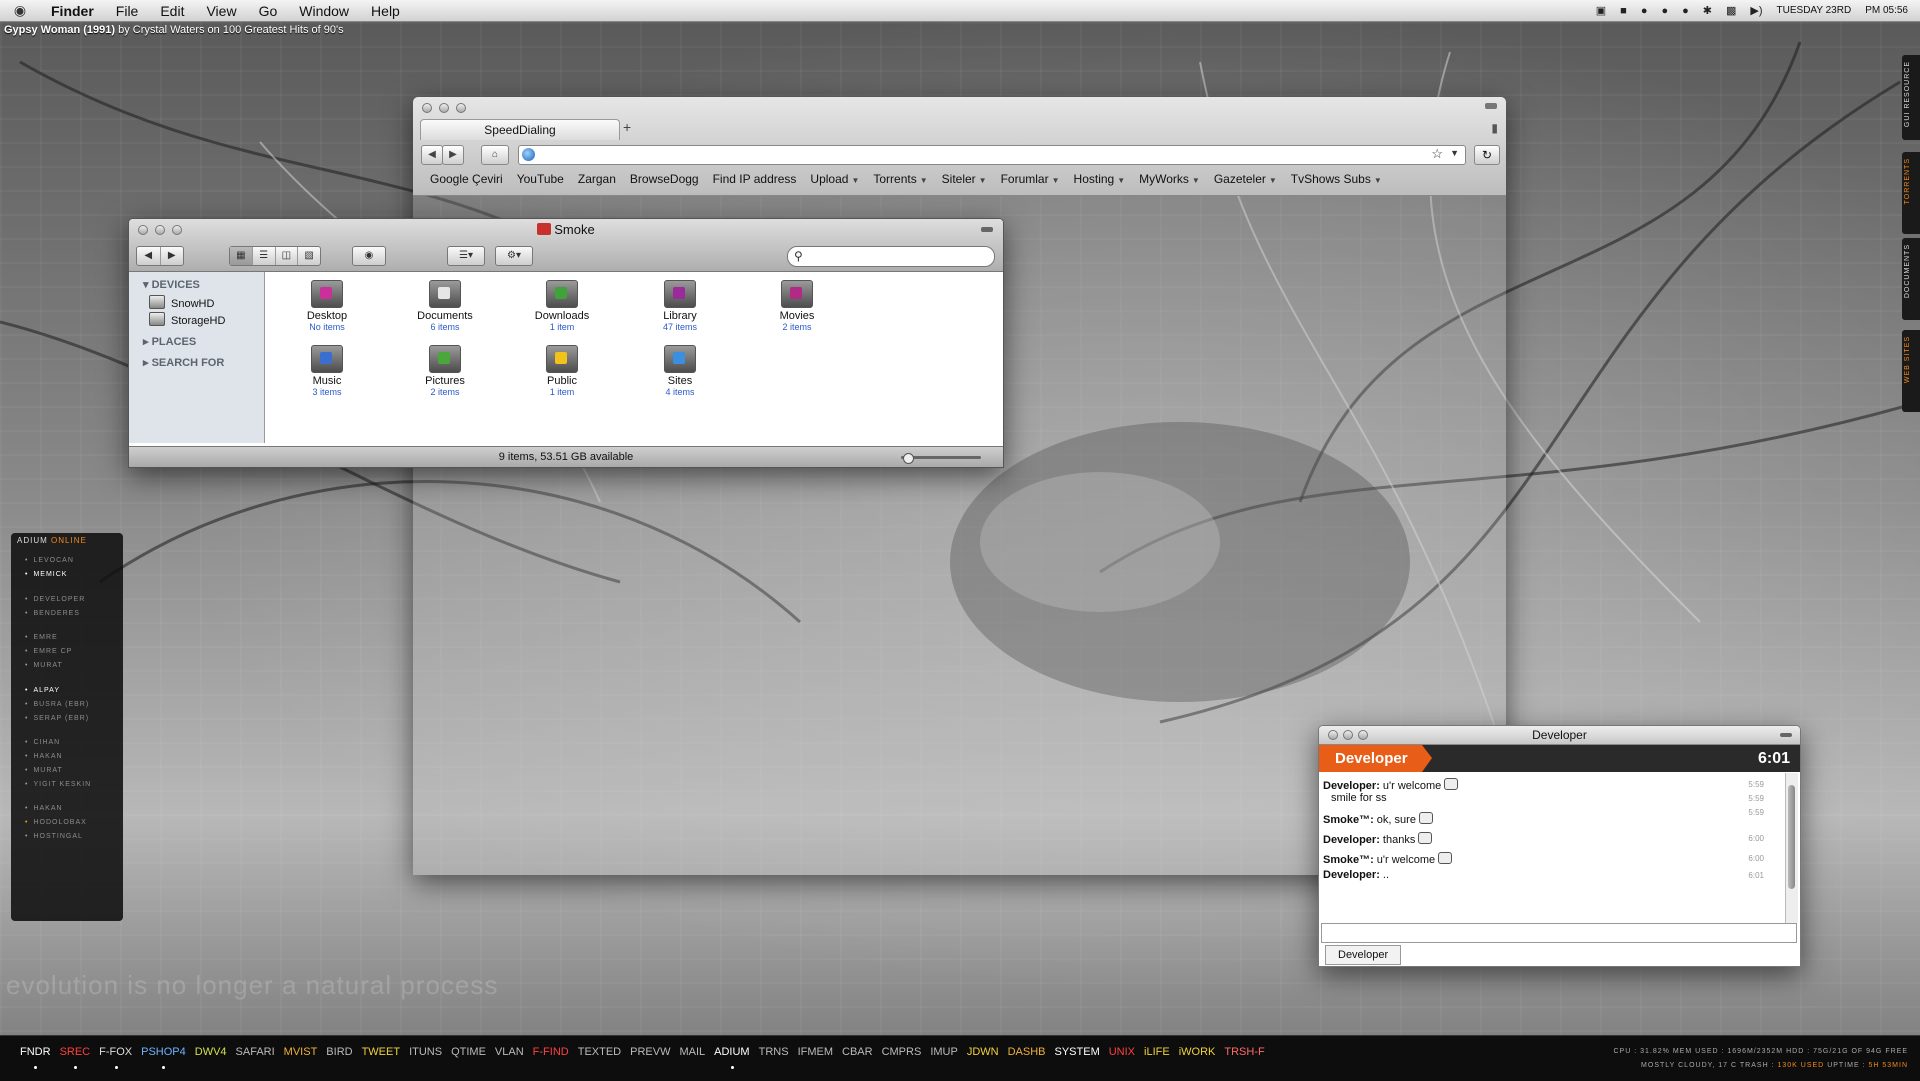 The image size is (1920, 1081). What do you see at coordinates (1911, 97) in the screenshot?
I see `drawer-gui-resource: GUI RESOURCE` at bounding box center [1911, 97].